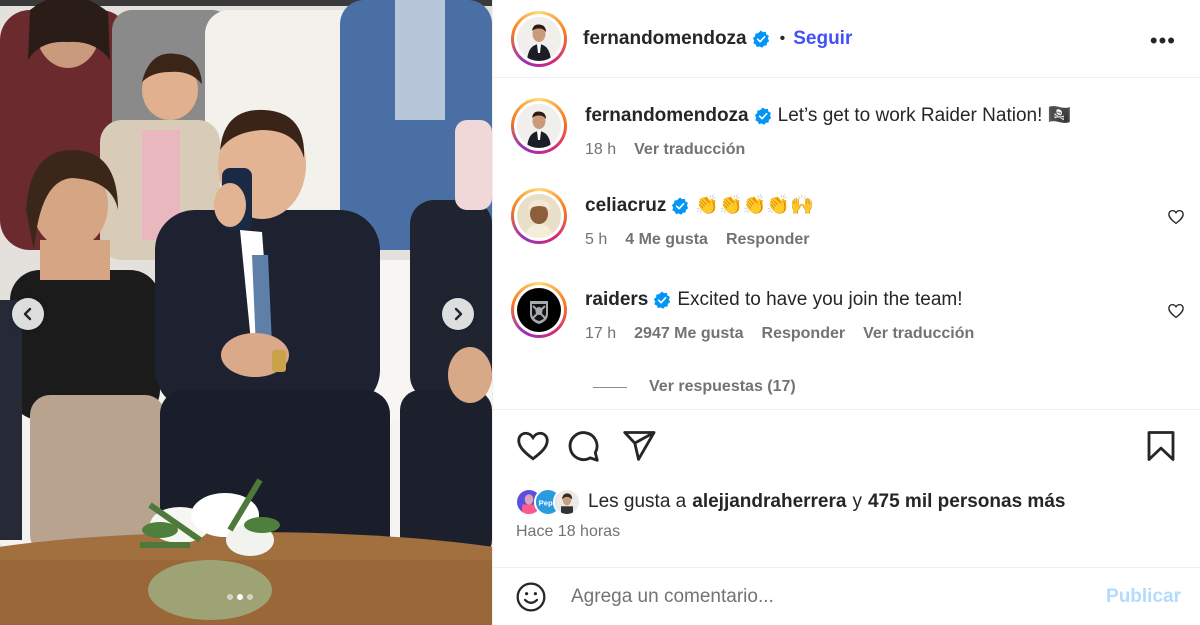  What do you see at coordinates (665, 39) in the screenshot?
I see `author-username: fernandomendoza` at bounding box center [665, 39].